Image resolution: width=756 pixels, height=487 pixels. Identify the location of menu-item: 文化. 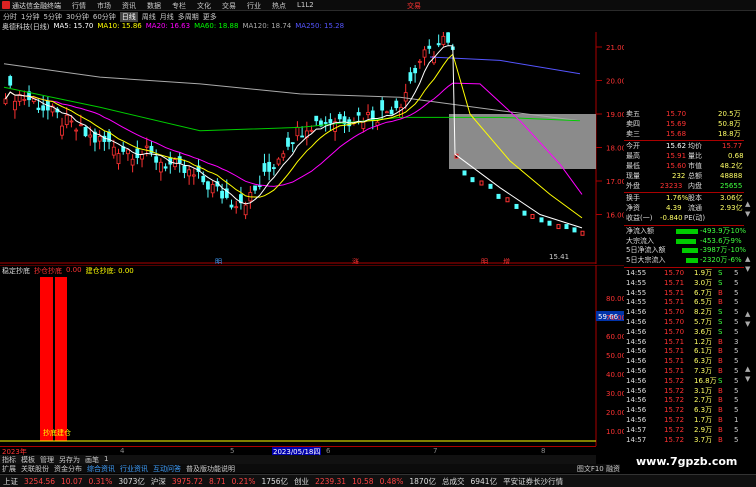
(209, 6).